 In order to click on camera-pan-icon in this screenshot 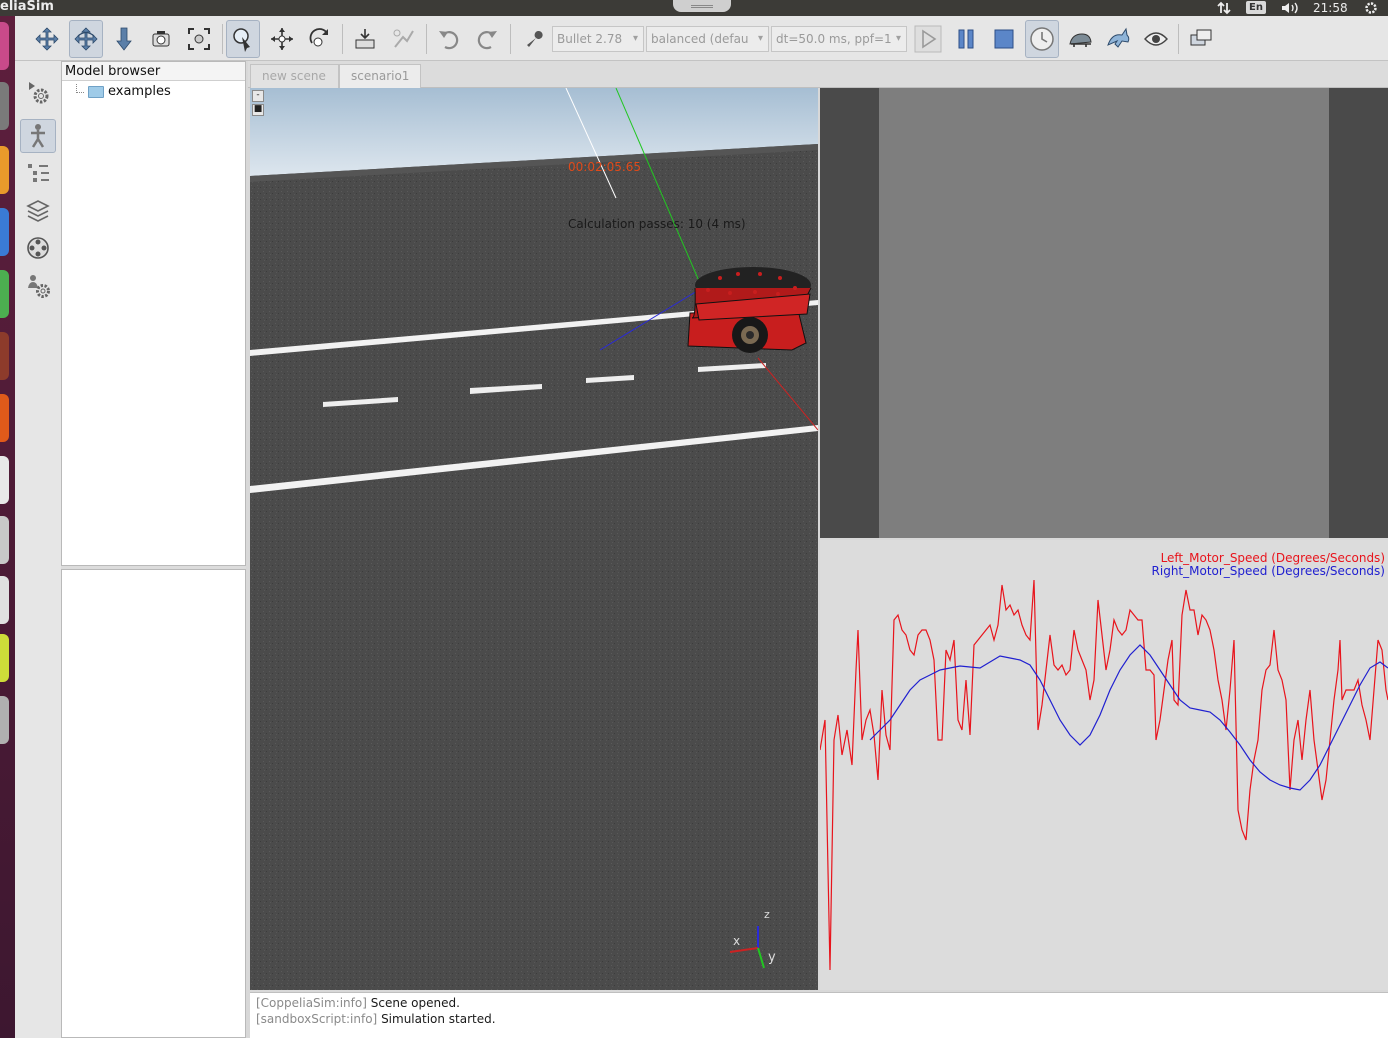, I will do `click(47, 39)`.